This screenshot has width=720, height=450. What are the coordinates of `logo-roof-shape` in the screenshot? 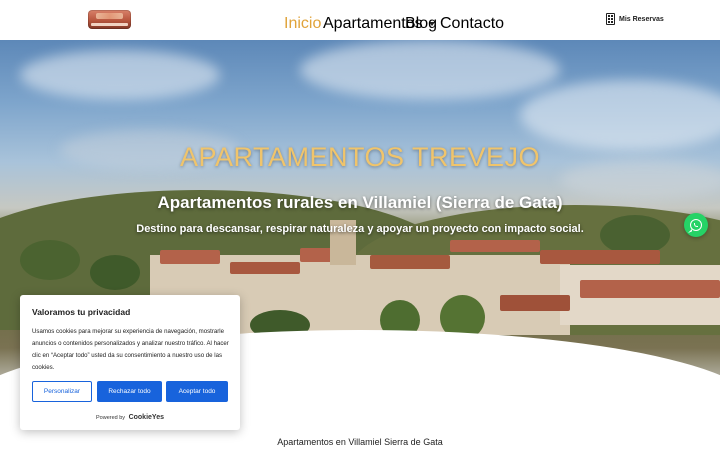 It's located at (109, 16).